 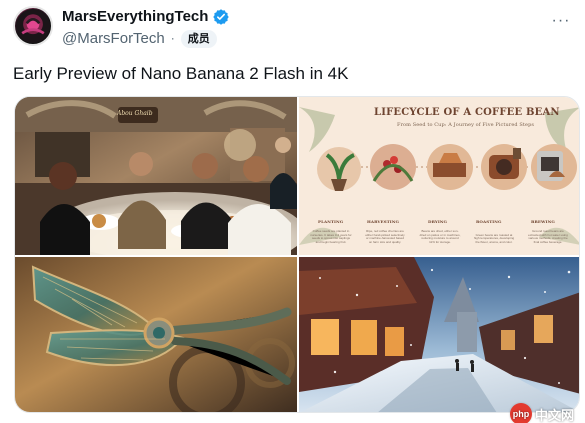 What do you see at coordinates (393, 167) in the screenshot?
I see `harvesting-stage-art` at bounding box center [393, 167].